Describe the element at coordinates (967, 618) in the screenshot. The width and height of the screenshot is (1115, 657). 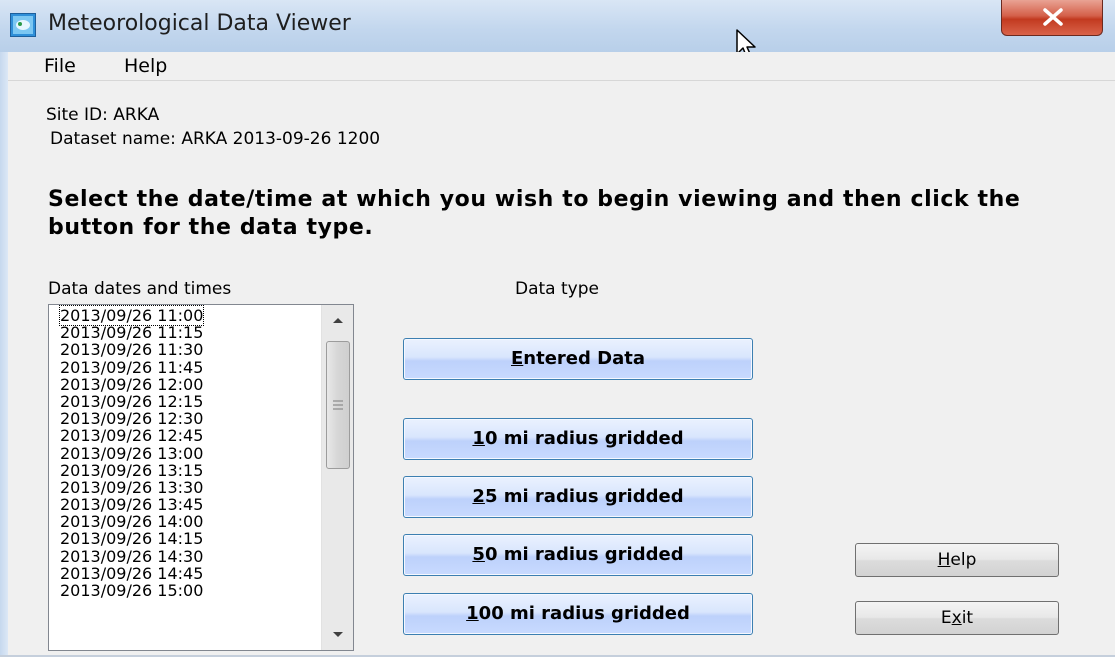
I see `exit-label-rest: it` at that location.